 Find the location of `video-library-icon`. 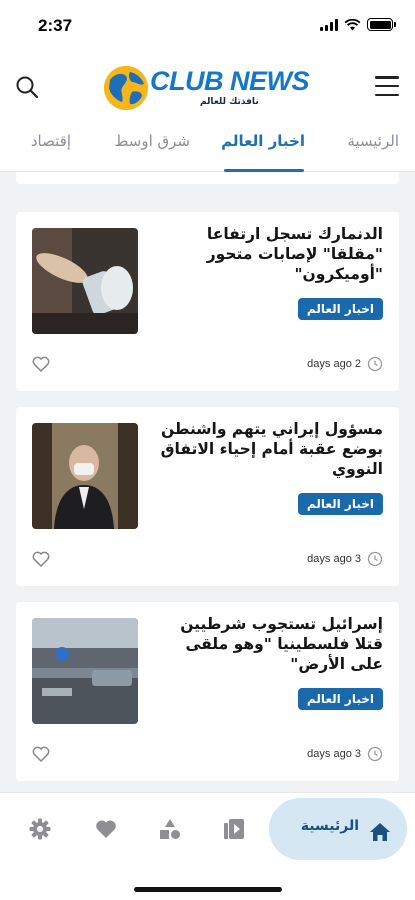

video-library-icon is located at coordinates (234, 829).